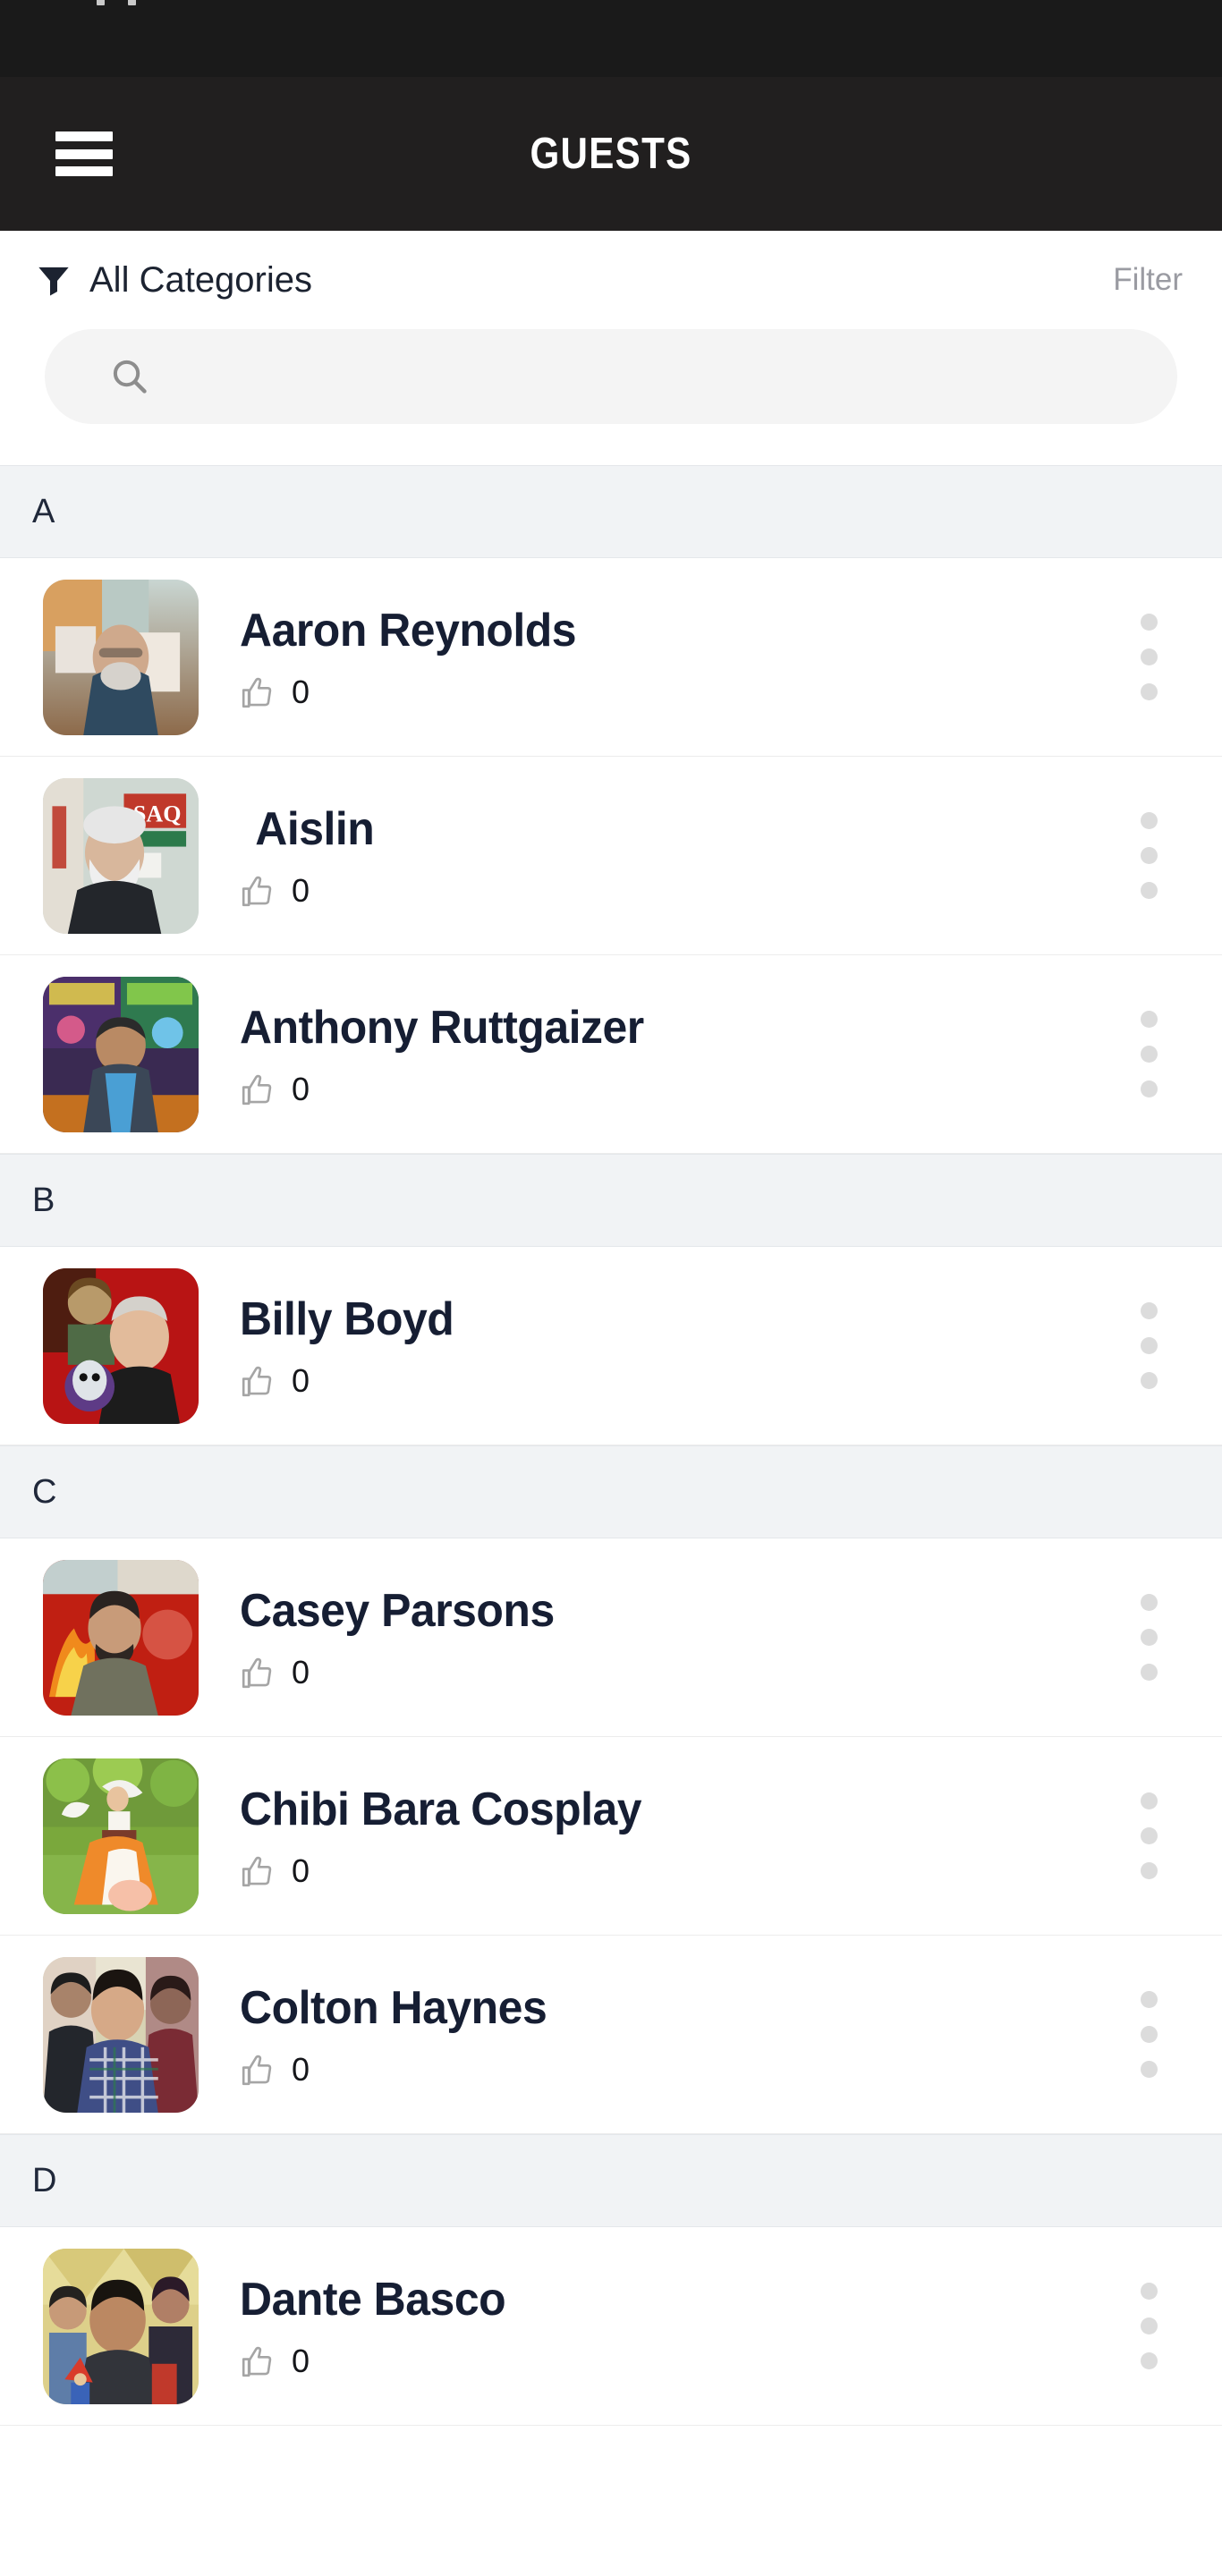  I want to click on search-area, so click(611, 397).